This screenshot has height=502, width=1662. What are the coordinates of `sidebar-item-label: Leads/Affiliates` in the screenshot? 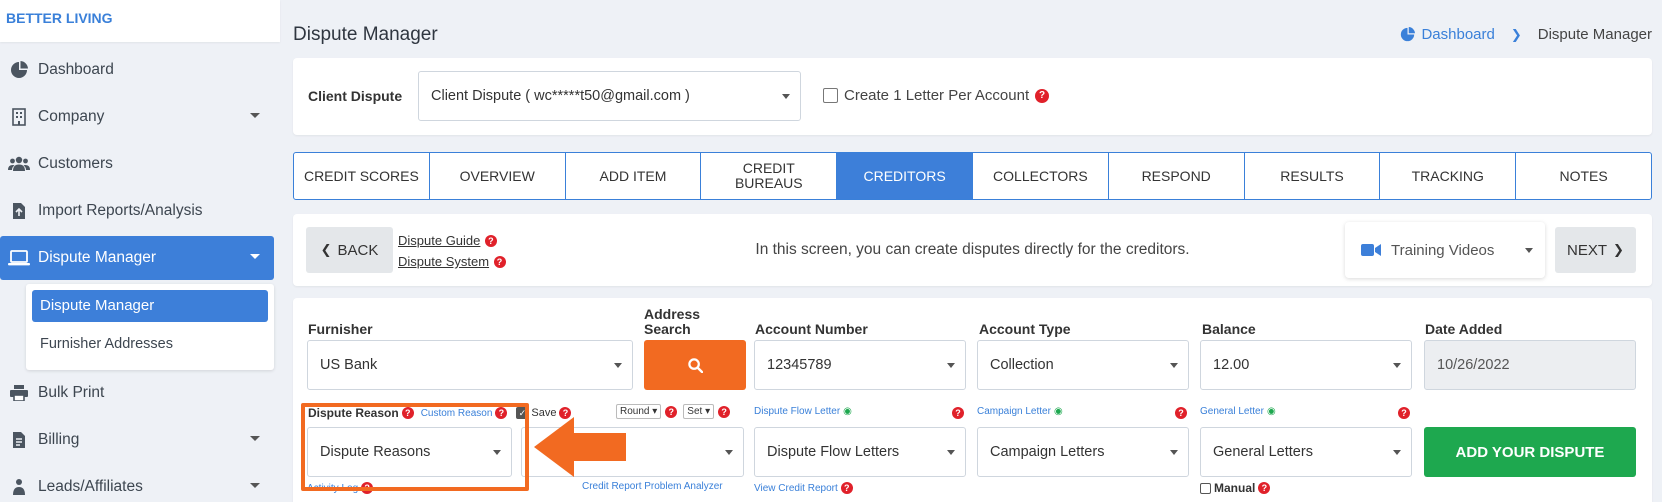 It's located at (90, 486).